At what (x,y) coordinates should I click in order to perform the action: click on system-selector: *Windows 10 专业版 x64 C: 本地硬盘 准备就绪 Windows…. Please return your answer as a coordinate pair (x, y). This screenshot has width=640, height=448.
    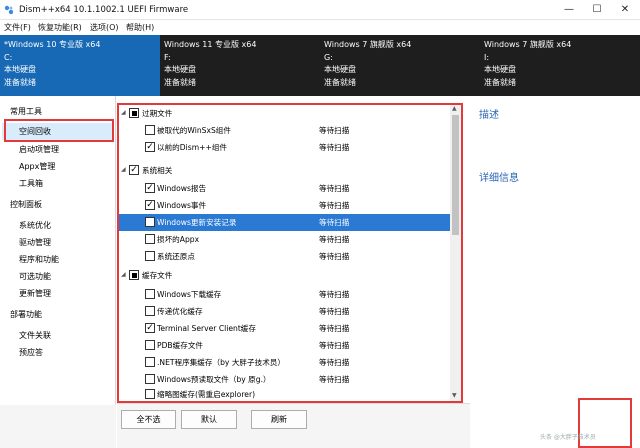
    Looking at the image, I should click on (320, 65).